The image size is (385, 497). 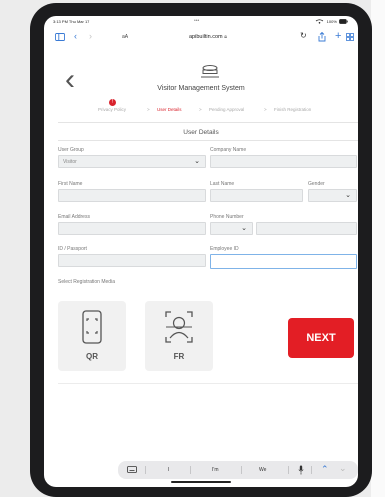 I want to click on page-title: Visitor Management System, so click(x=201, y=88).